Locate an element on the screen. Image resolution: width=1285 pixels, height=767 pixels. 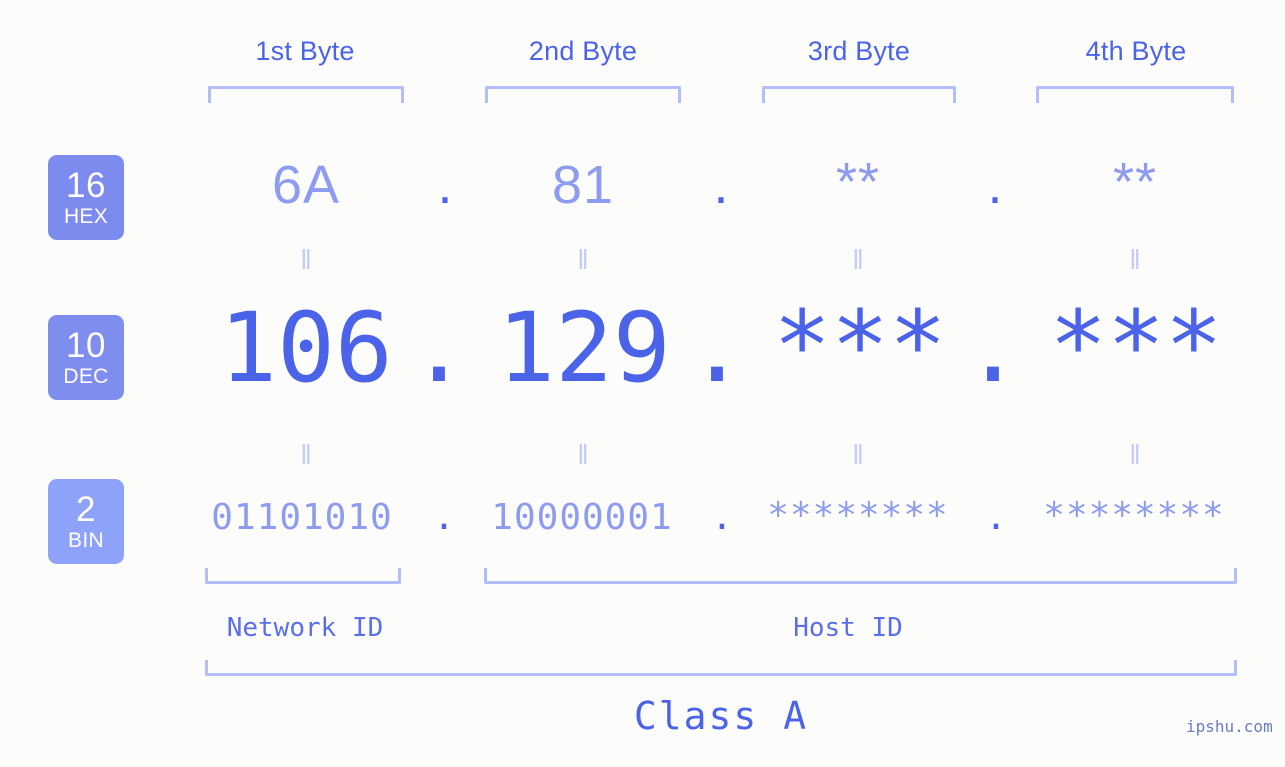
equals-connector-decbin-1: ‖ is located at coordinates (306, 454).